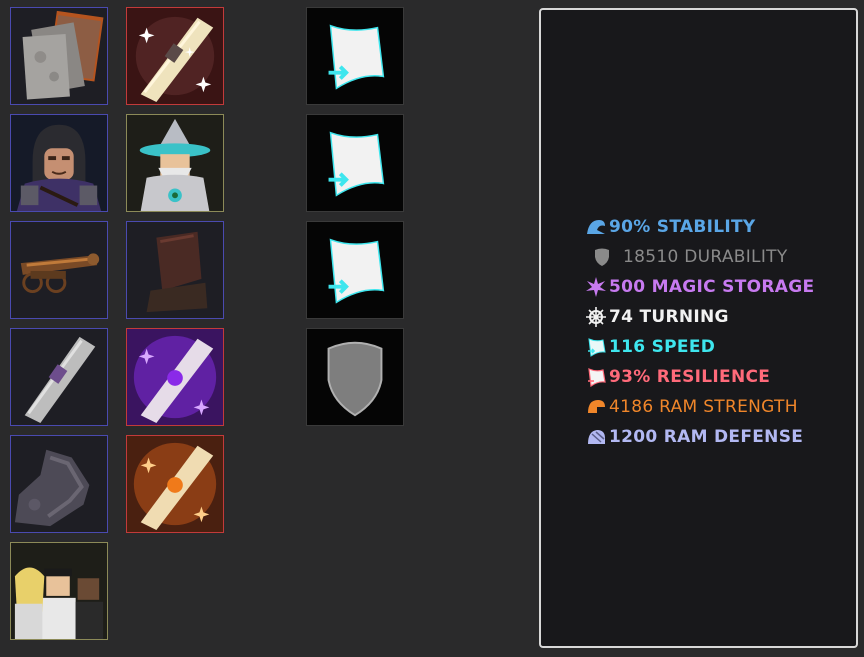  Describe the element at coordinates (699, 377) in the screenshot. I see `stat-resilience: 93% RESILIENCE` at that location.